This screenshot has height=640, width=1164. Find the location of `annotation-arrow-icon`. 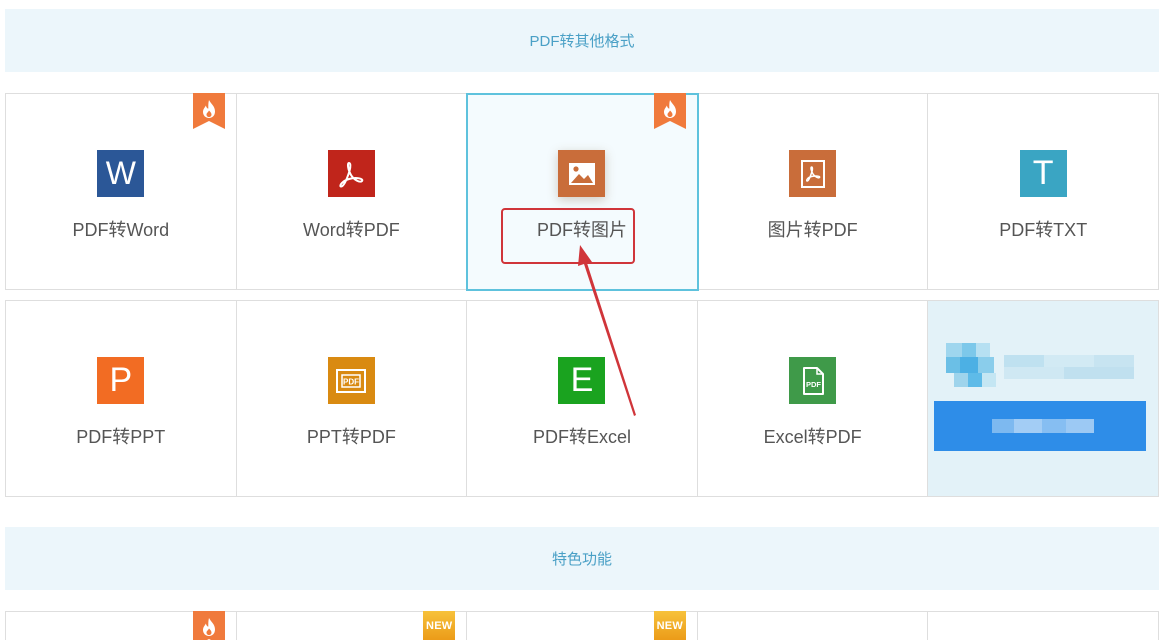

annotation-arrow-icon is located at coordinates (607, 330).